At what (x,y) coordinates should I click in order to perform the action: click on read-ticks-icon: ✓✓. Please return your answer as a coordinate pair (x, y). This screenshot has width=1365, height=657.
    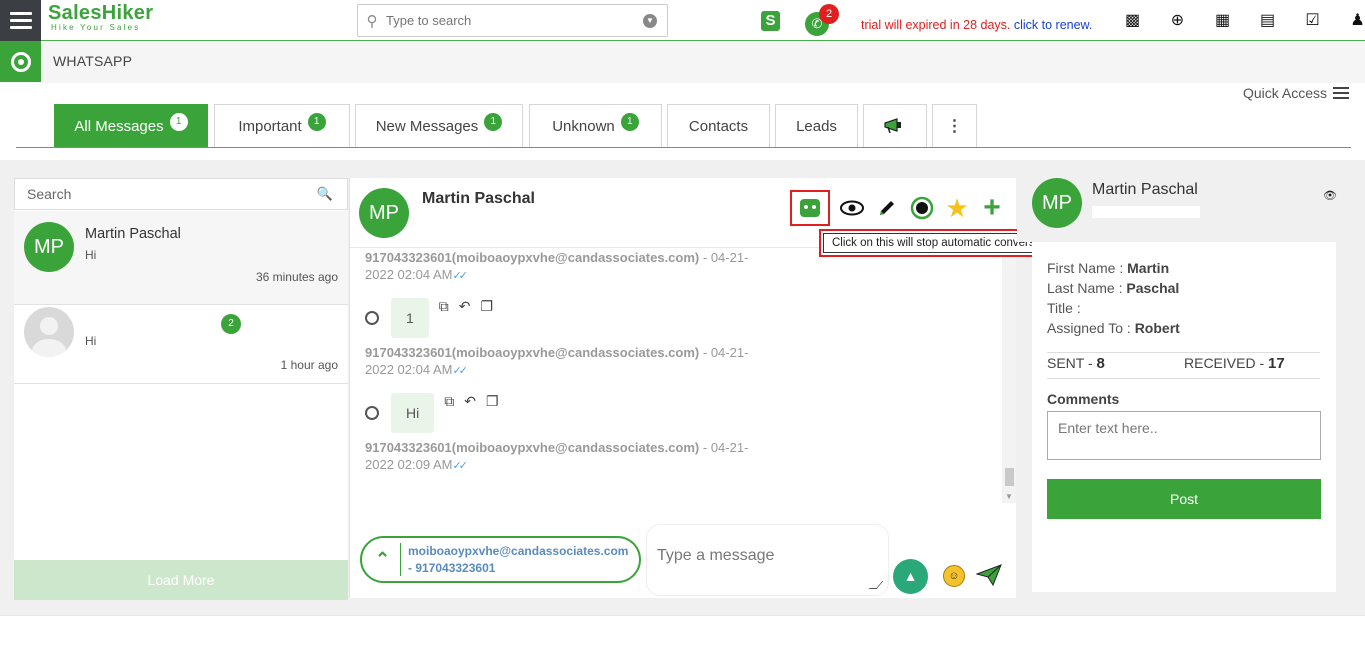
    Looking at the image, I should click on (460, 276).